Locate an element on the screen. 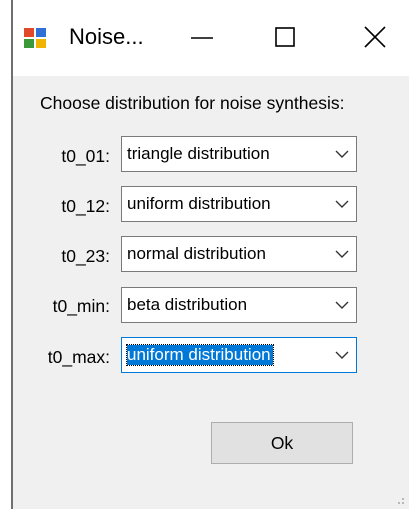 This screenshot has height=509, width=409. distribution-select-t0-12: uniform distribution is located at coordinates (239, 204).